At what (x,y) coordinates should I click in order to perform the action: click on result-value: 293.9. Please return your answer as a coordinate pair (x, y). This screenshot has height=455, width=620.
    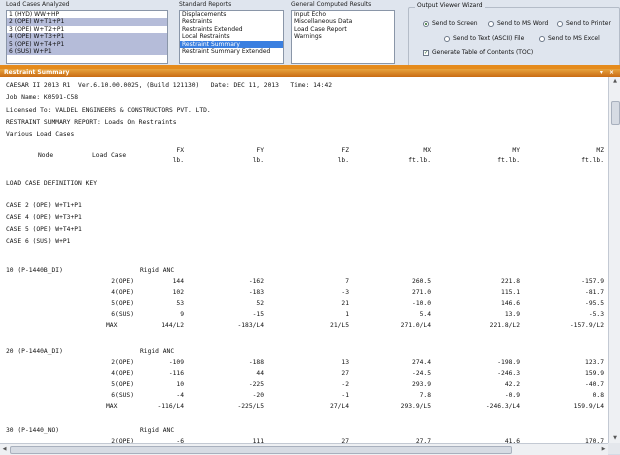
    Looking at the image, I should click on (421, 384).